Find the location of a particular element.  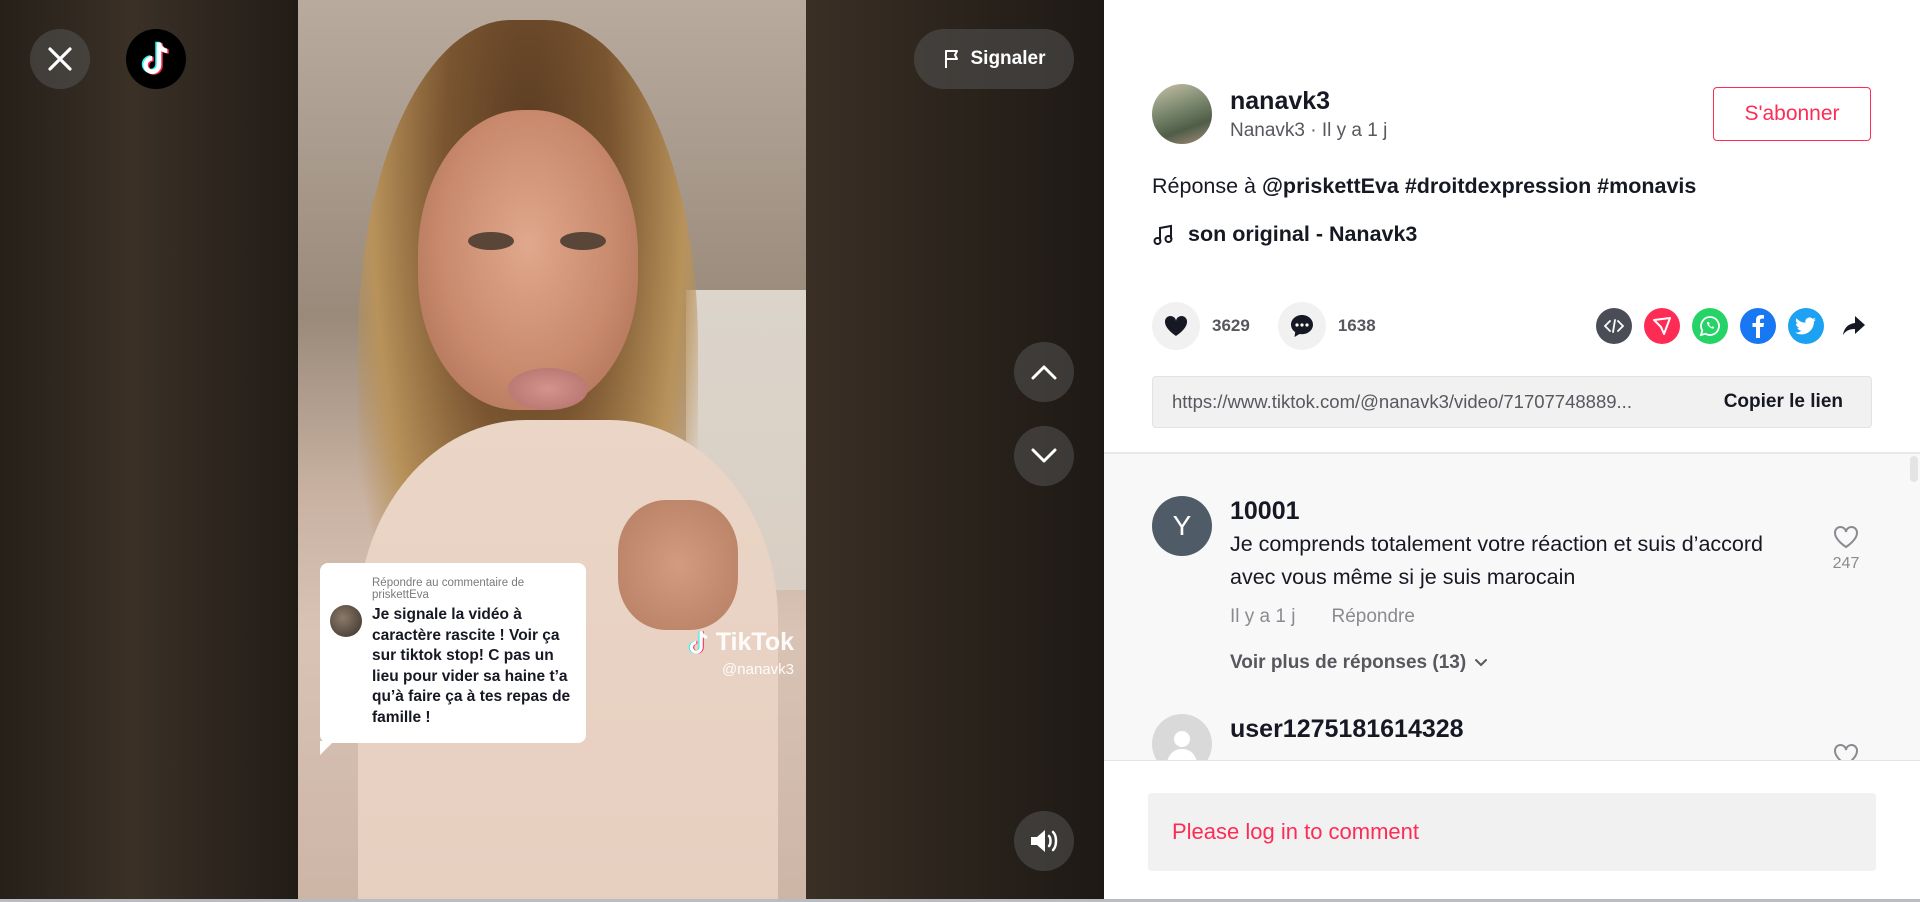

next-video-button is located at coordinates (1044, 456).